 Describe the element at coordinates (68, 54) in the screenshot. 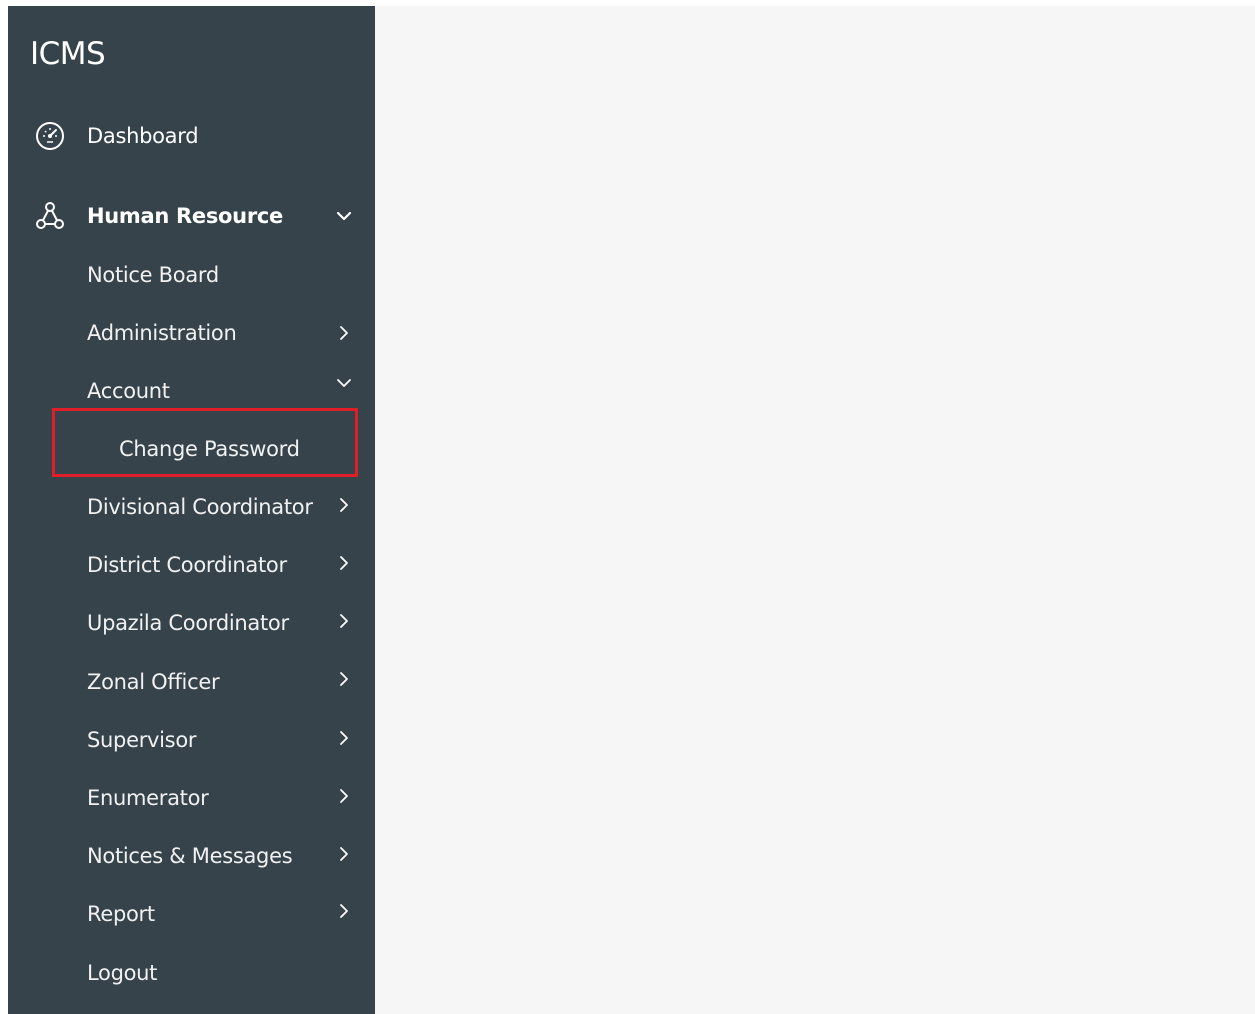

I see `brand-title: ICMS` at that location.